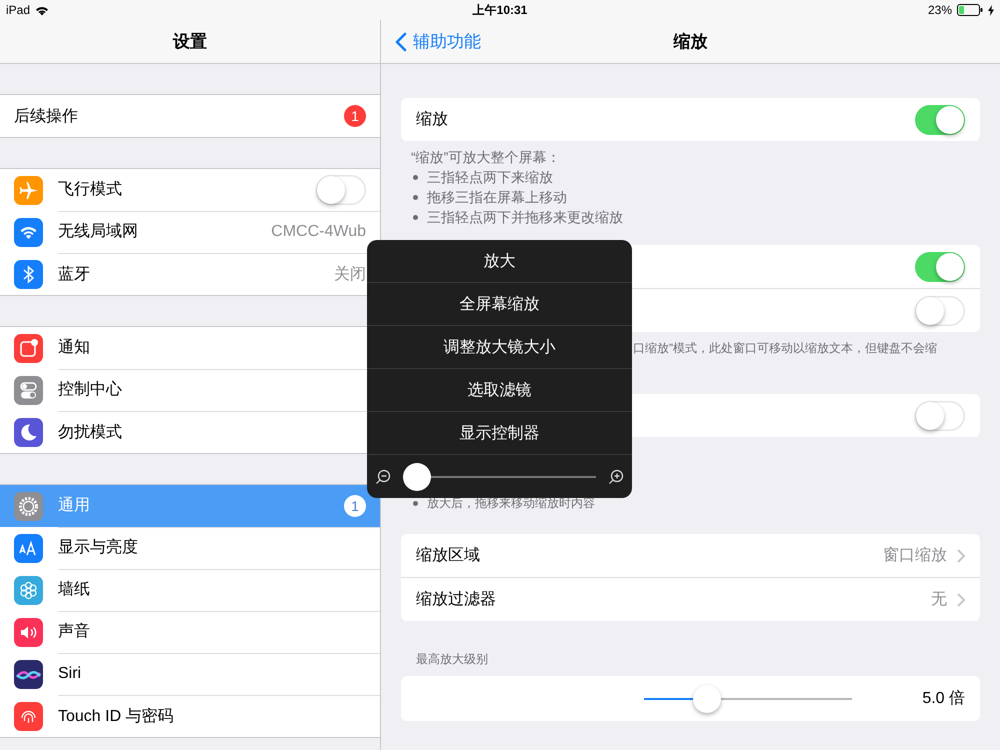 This screenshot has height=750, width=1000. What do you see at coordinates (190, 548) in the screenshot?
I see `settings-item: 显示与亮度` at bounding box center [190, 548].